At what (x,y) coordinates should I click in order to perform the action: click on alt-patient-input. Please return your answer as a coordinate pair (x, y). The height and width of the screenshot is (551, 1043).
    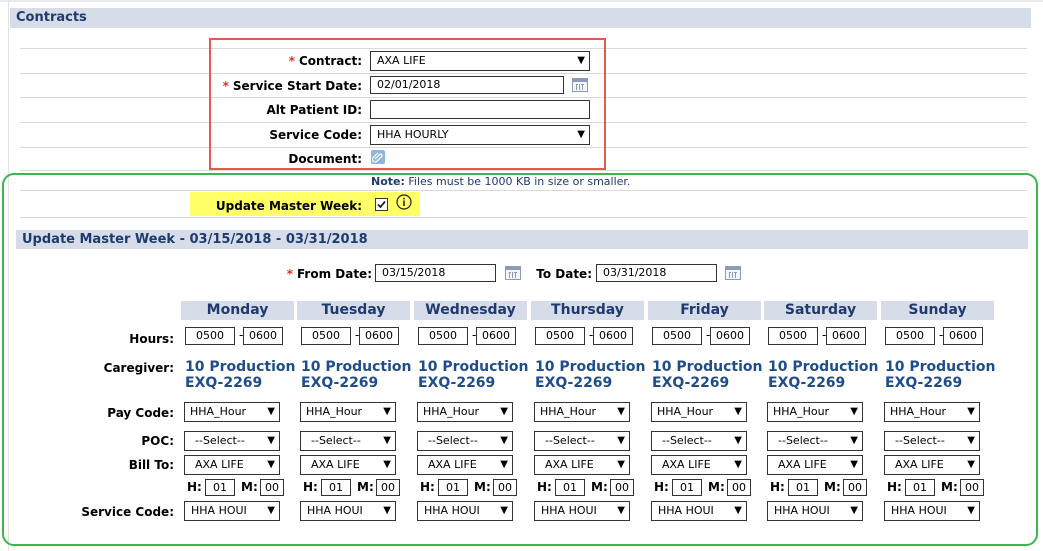
    Looking at the image, I should click on (480, 109).